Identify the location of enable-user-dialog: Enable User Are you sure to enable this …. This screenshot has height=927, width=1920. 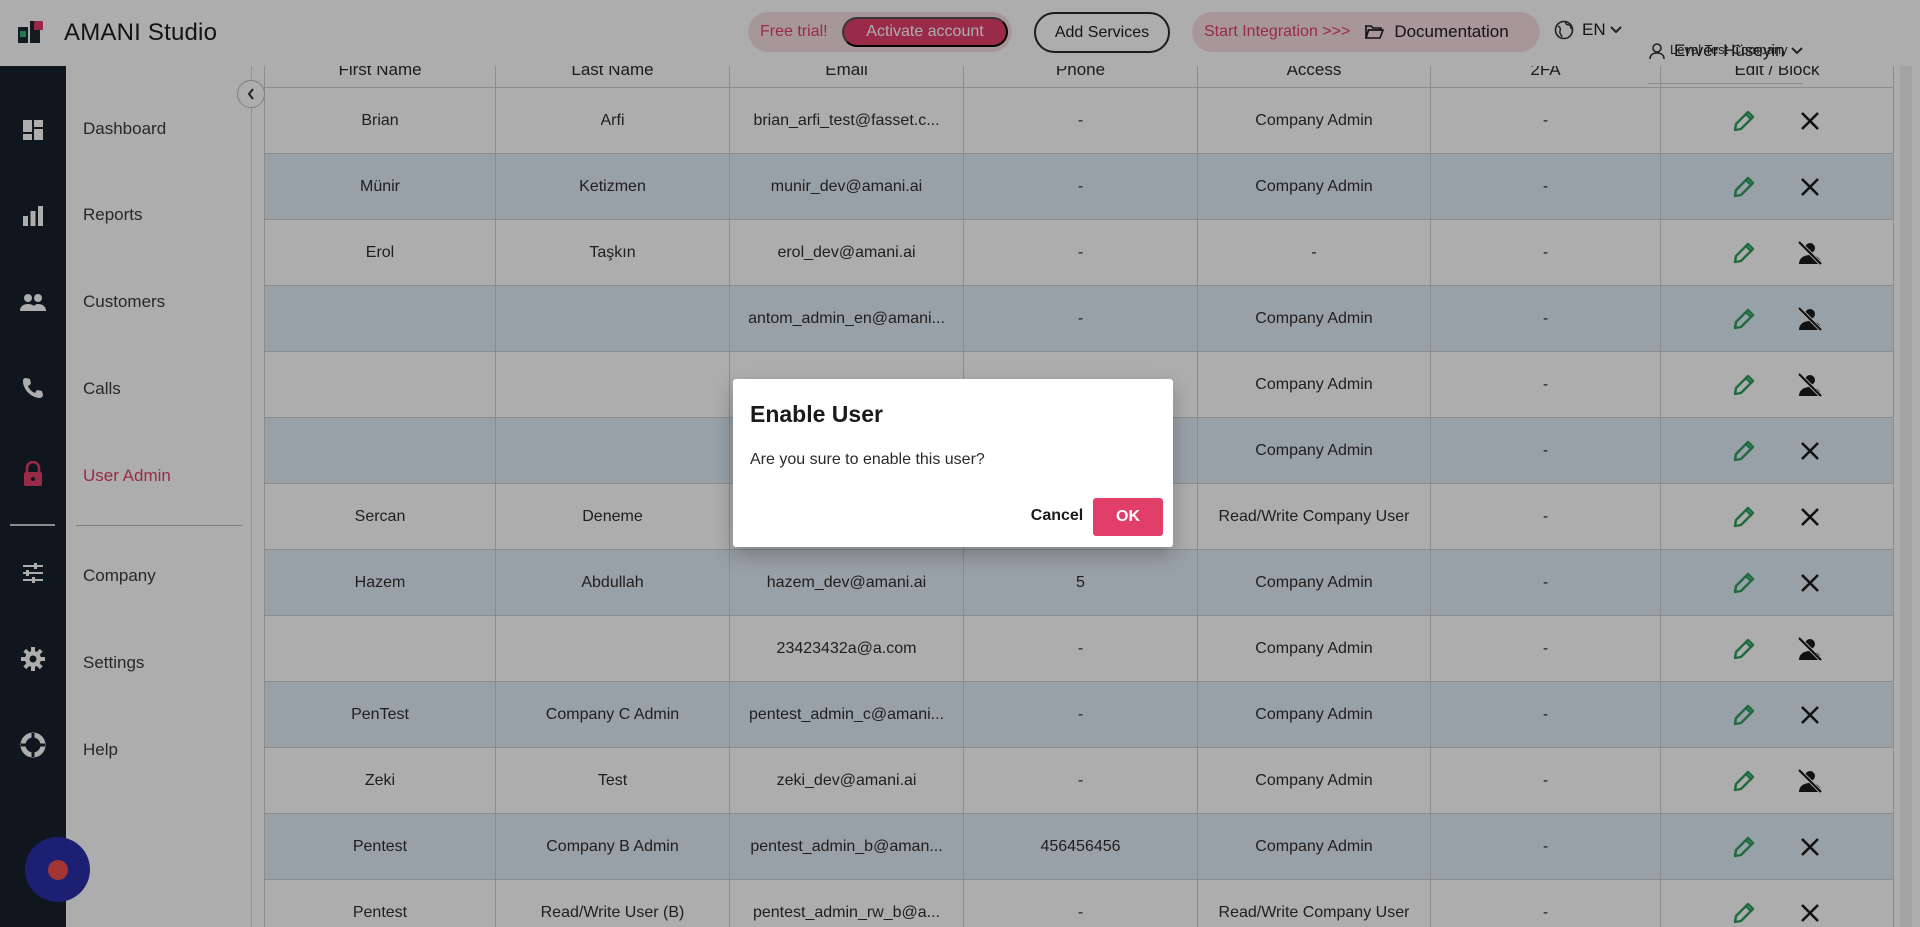
(953, 463).